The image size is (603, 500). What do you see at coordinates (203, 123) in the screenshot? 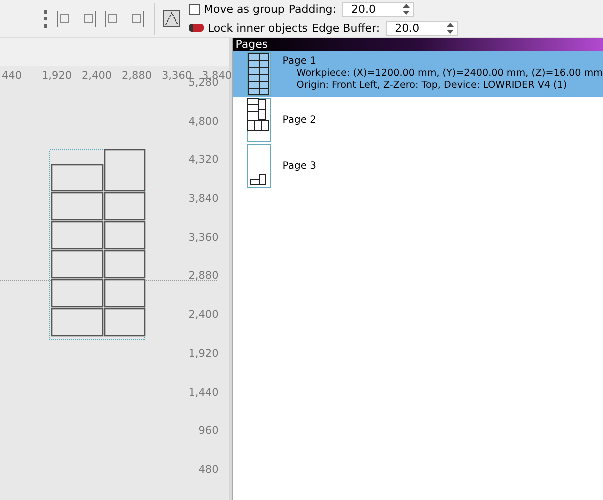
I see `ruler-label: 4,800` at bounding box center [203, 123].